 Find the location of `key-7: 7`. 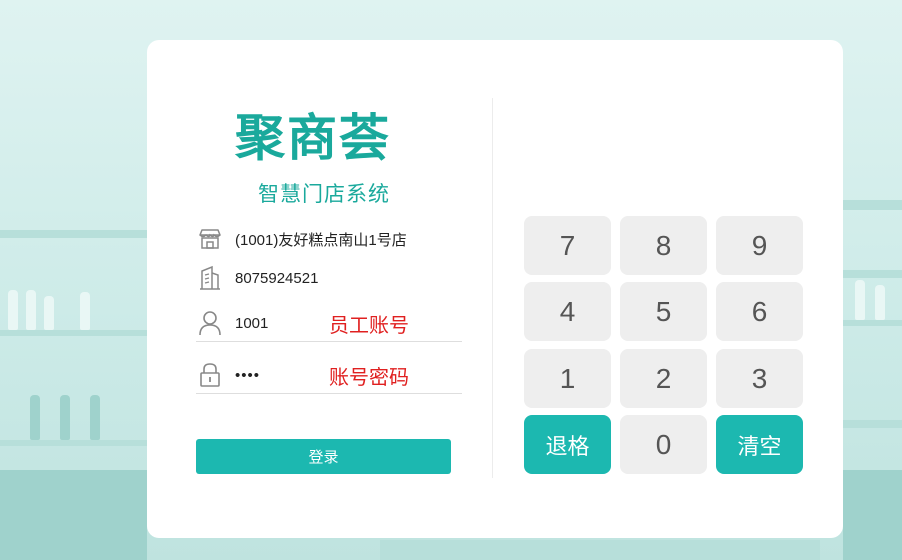

key-7: 7 is located at coordinates (567, 245).